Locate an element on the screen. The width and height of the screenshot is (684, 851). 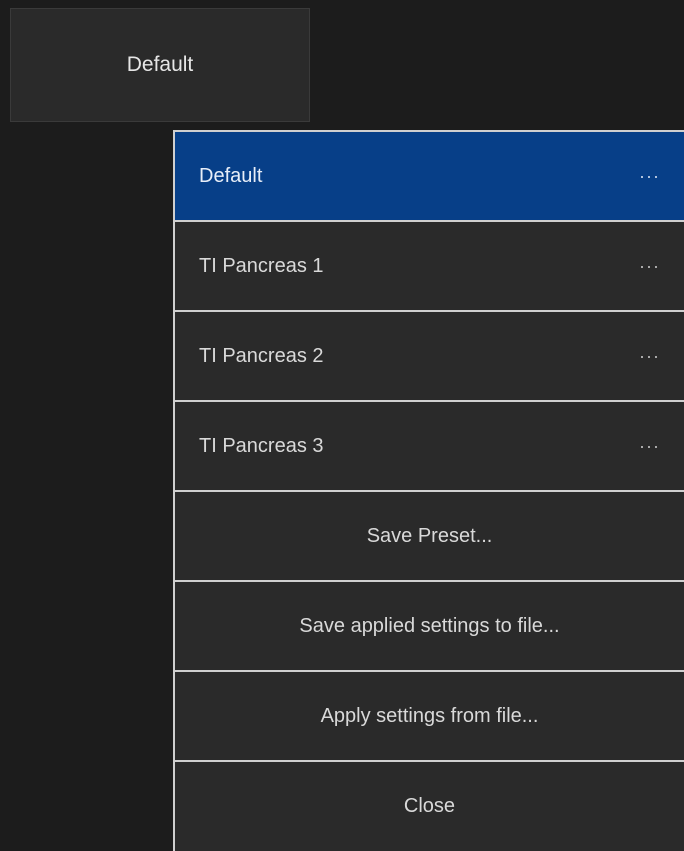
preset-item-ti-pancreas-1: TI Pancreas 1 ··· is located at coordinates (429, 265).